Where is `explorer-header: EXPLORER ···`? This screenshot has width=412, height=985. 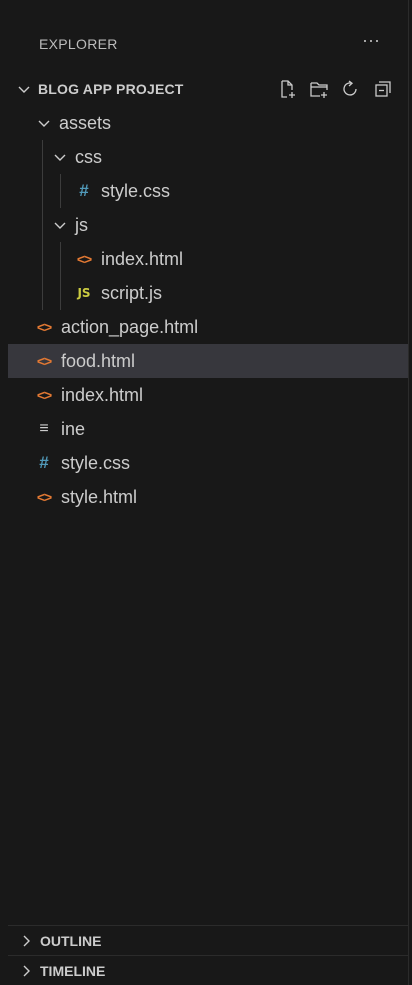 explorer-header: EXPLORER ··· is located at coordinates (208, 44).